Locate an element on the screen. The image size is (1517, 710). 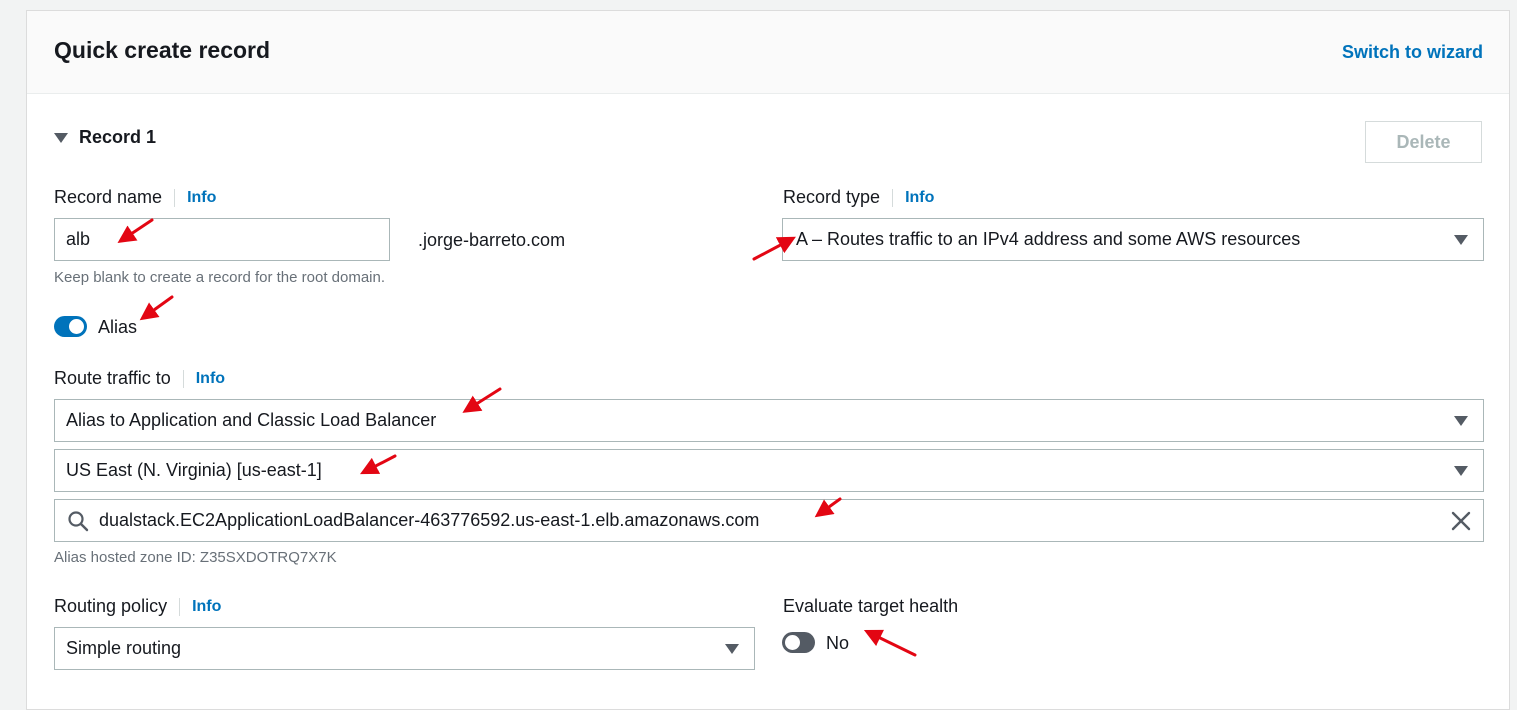
arrow-alias is located at coordinates (156, 308).